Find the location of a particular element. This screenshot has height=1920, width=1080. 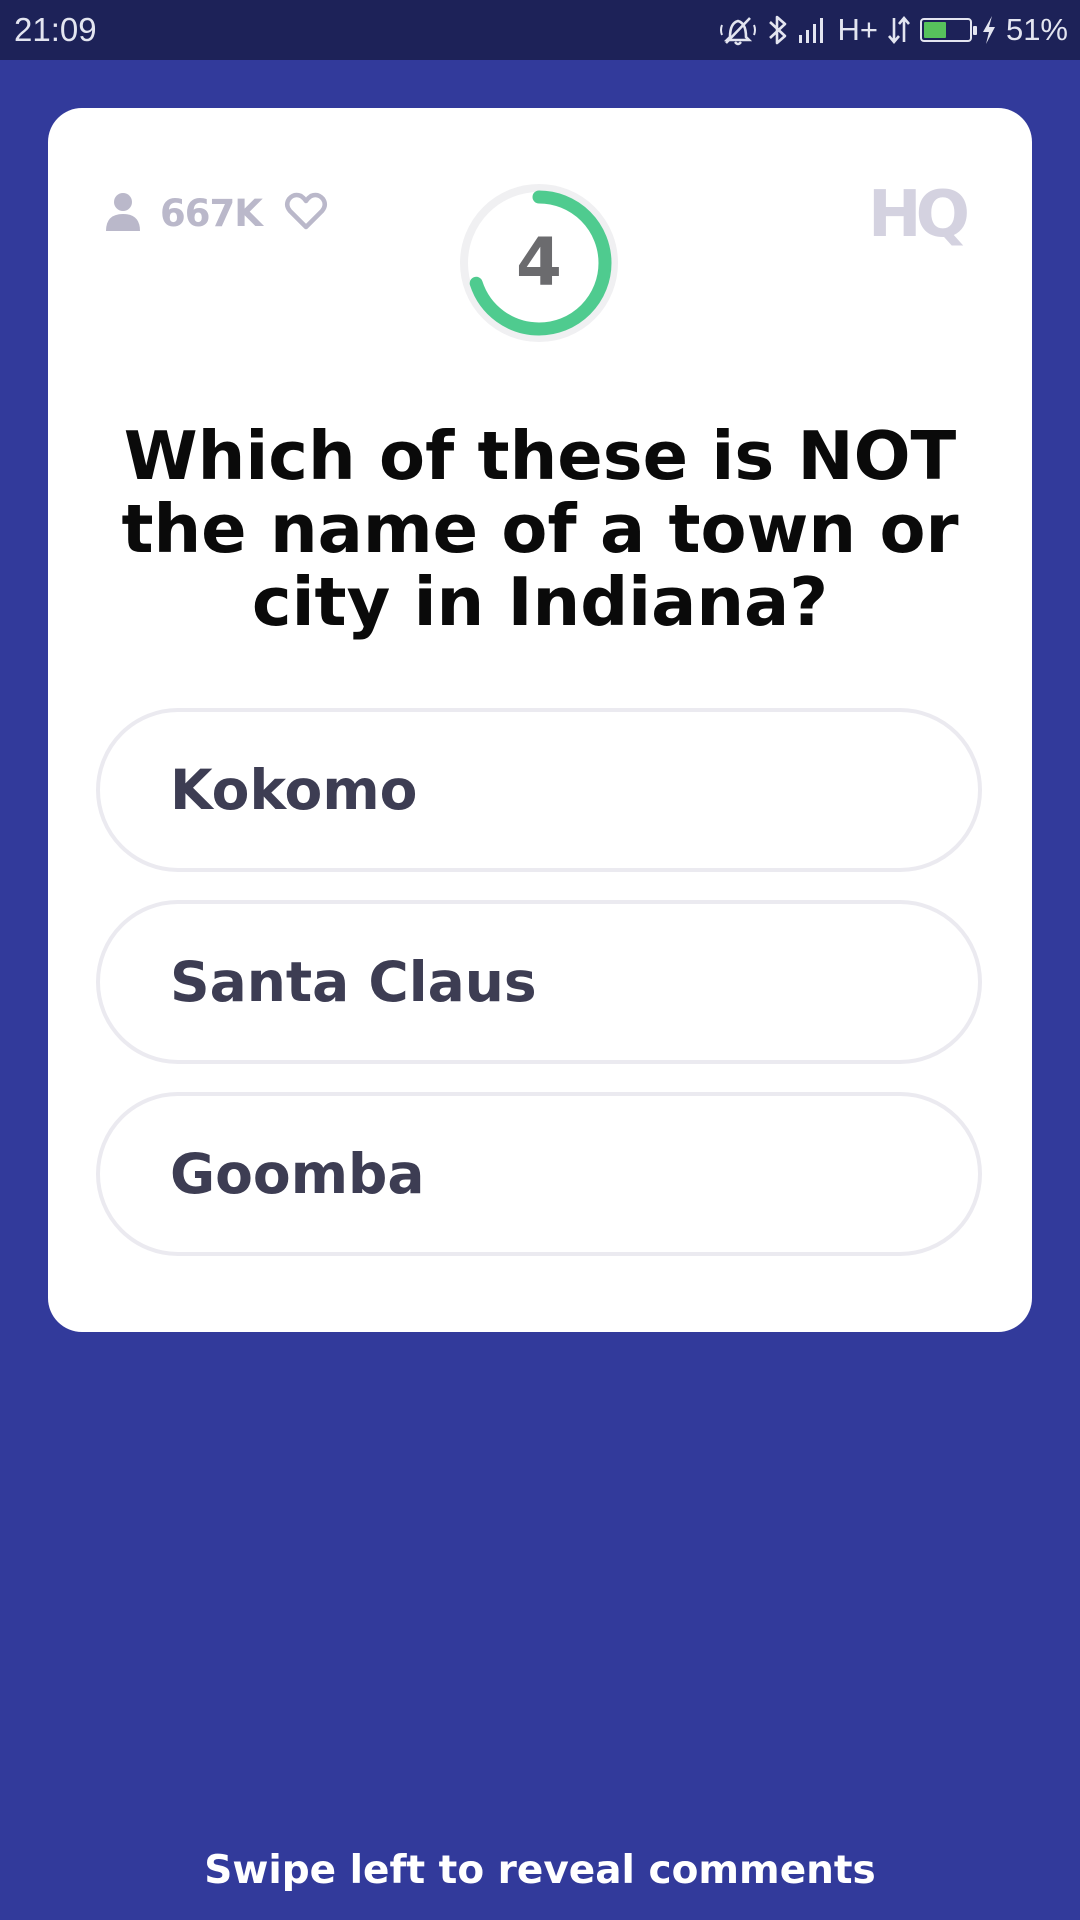

answer-option-1: Kokomo is located at coordinates (539, 790).